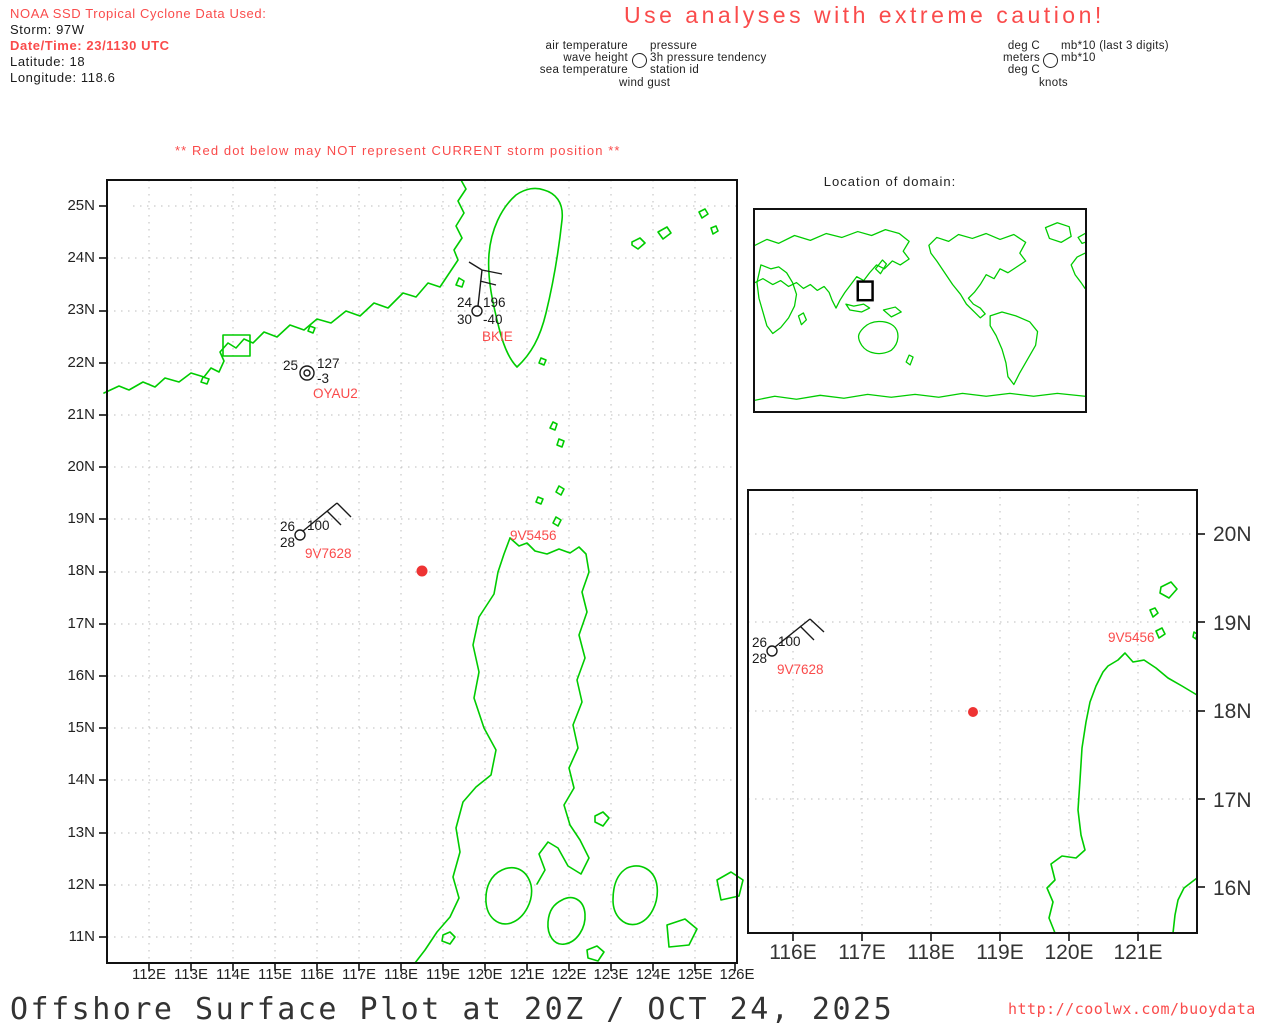 The image size is (1280, 1027). Describe the element at coordinates (493, 319) in the screenshot. I see `pressure-tendency-value: -40` at that location.